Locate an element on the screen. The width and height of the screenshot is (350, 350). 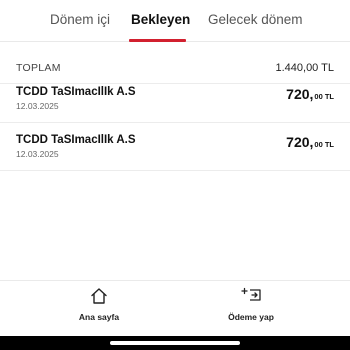
tab-bar: Dönem içi Bekleyen Gelecek dönem is located at coordinates (175, 21).